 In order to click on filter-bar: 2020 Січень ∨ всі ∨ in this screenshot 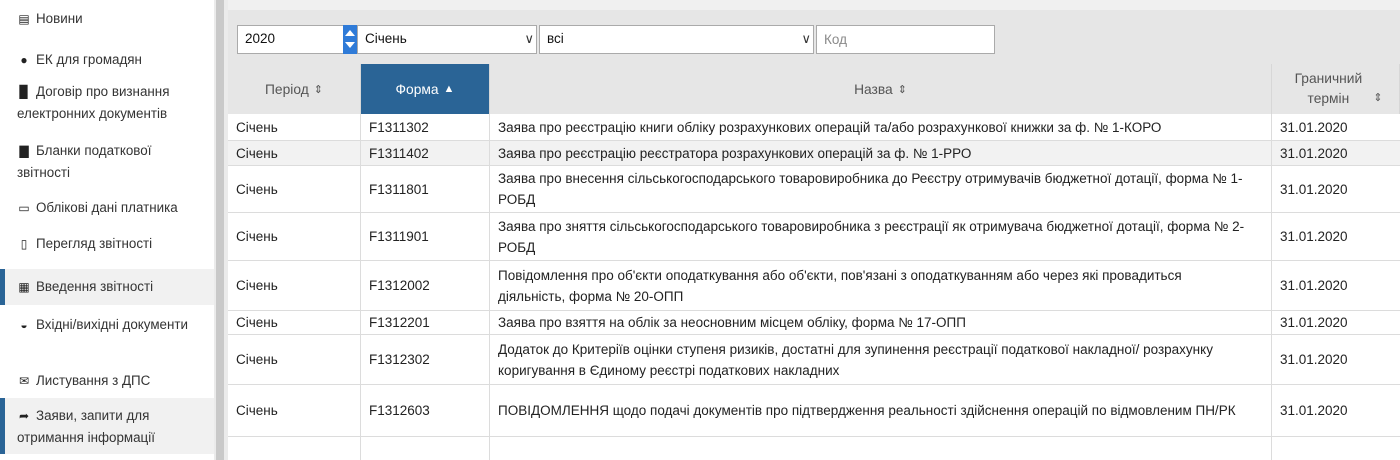, I will do `click(814, 37)`.